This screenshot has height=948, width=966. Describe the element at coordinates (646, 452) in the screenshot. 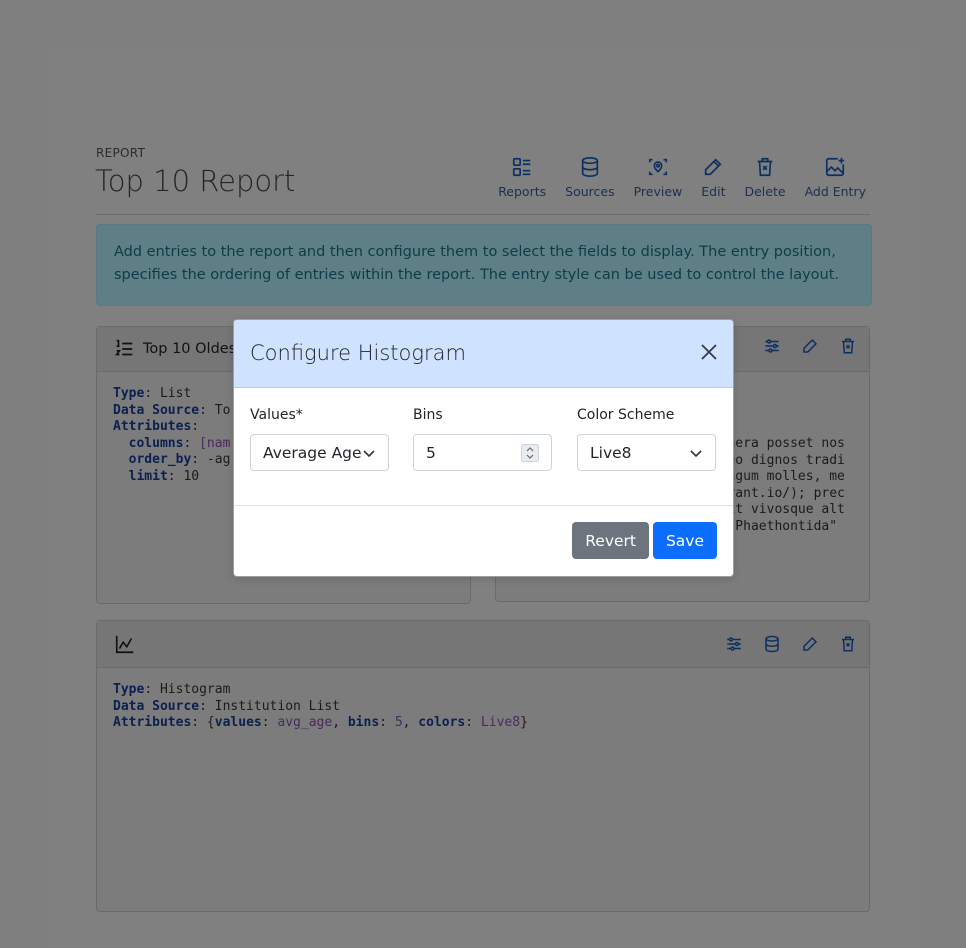

I see `color-scheme-select: Live8` at that location.